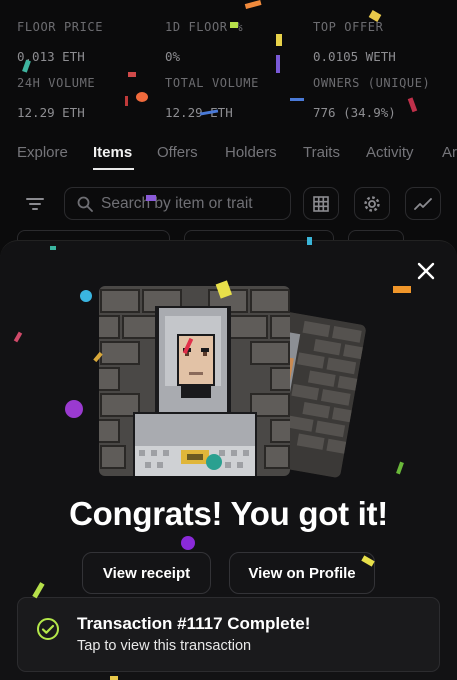 This screenshot has width=457, height=680. I want to click on search-input: Search by item or trait, so click(177, 203).